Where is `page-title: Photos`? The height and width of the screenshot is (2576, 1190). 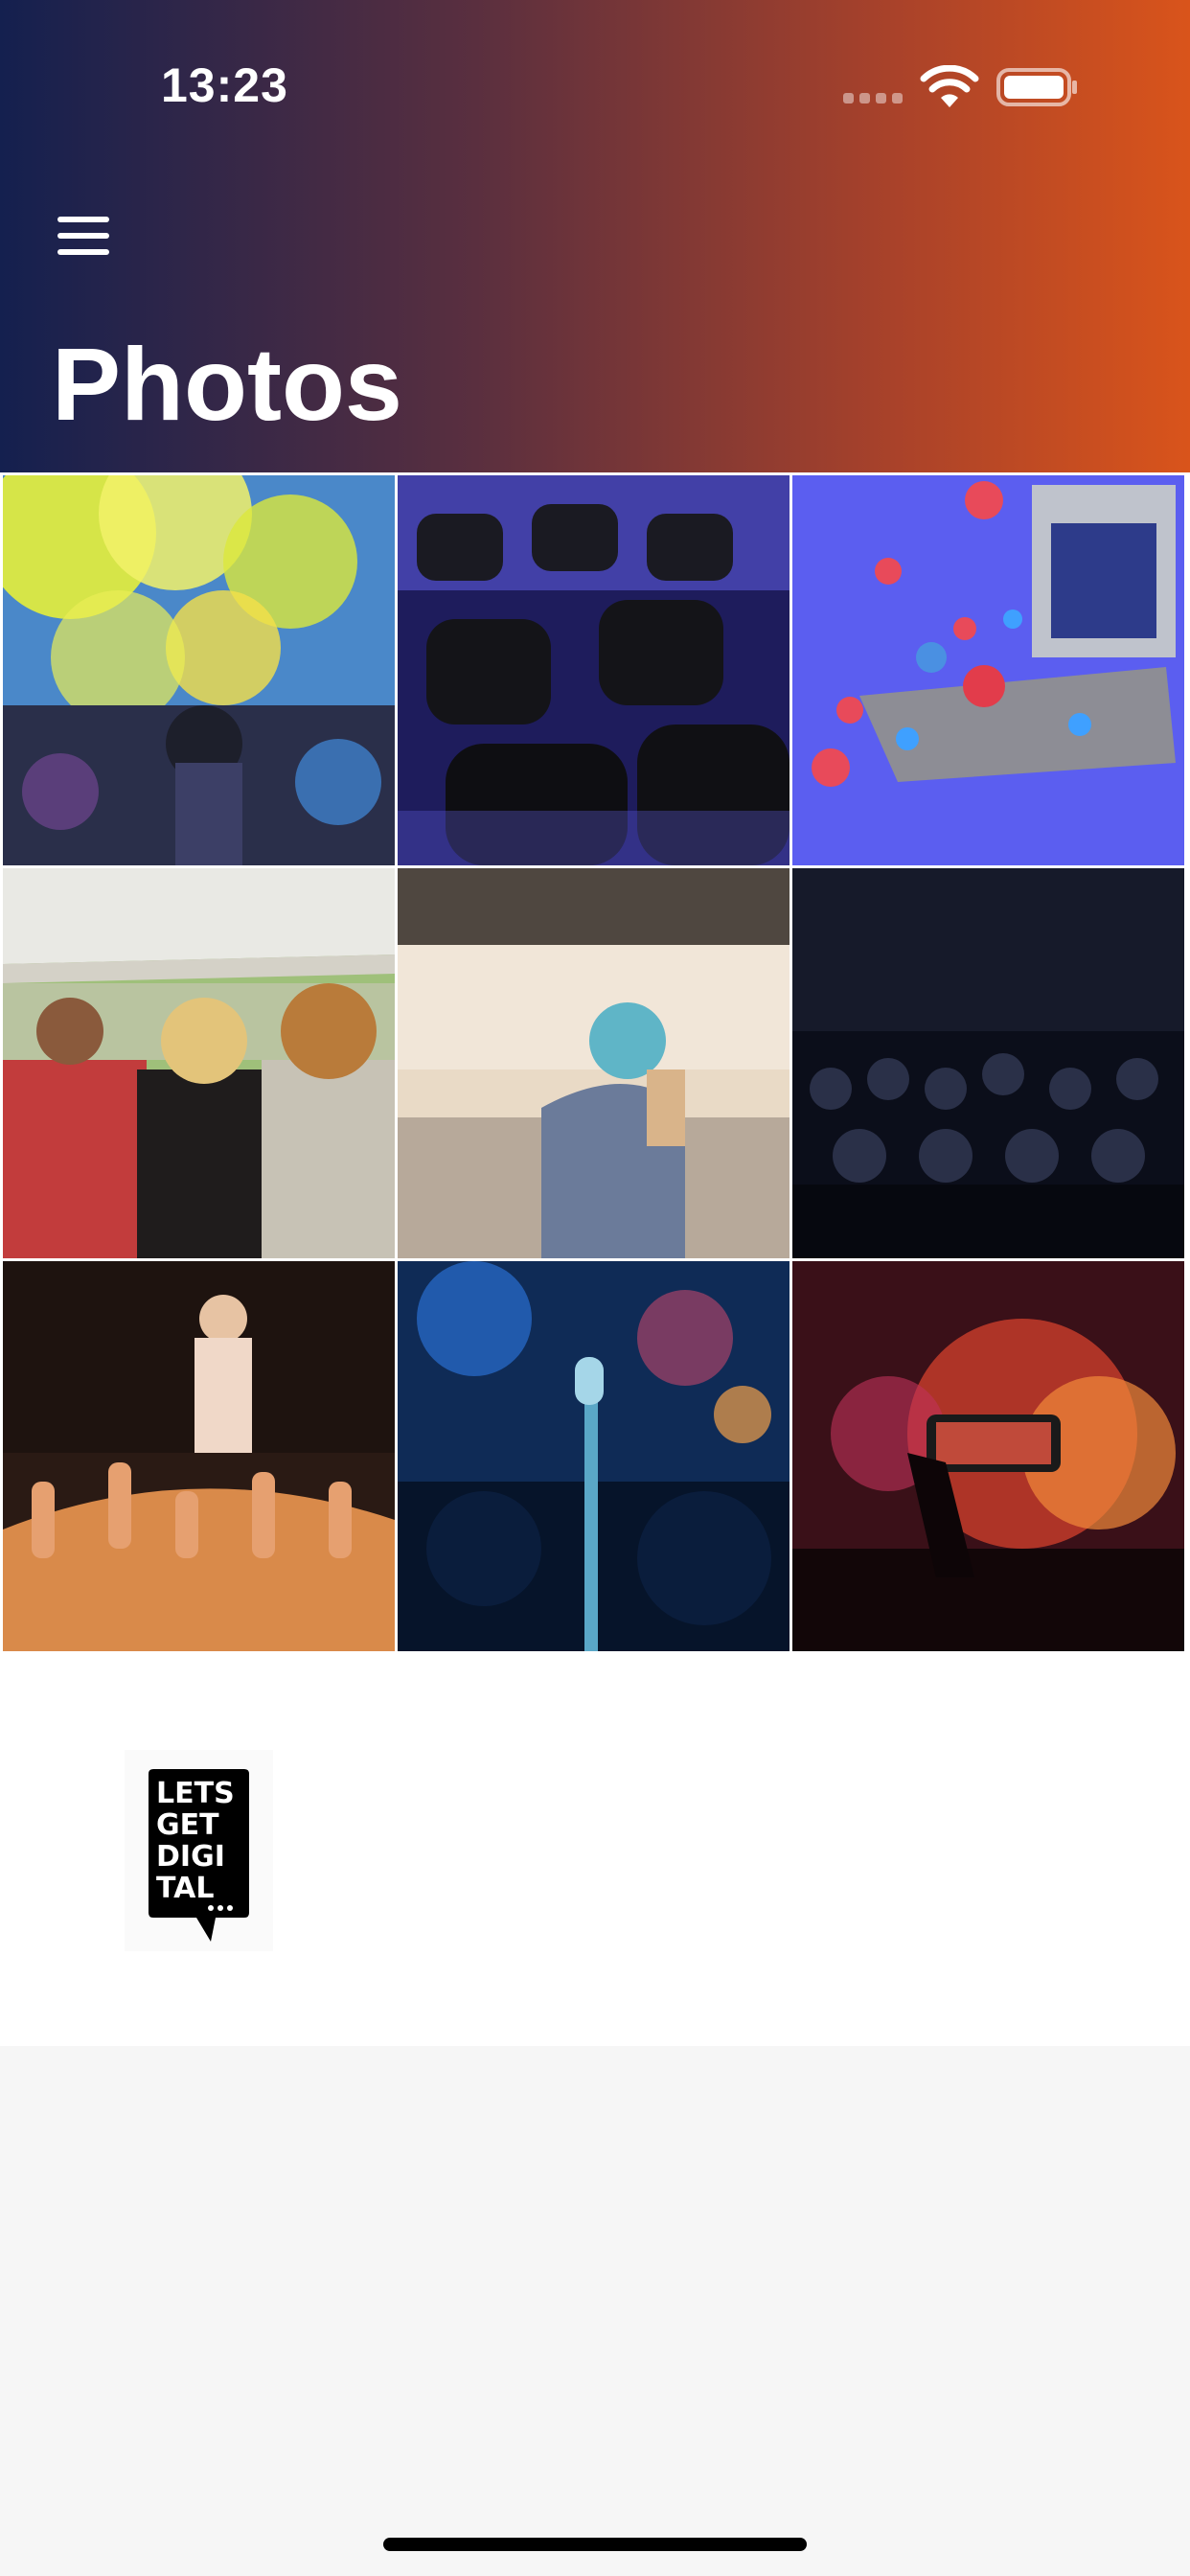 page-title: Photos is located at coordinates (227, 384).